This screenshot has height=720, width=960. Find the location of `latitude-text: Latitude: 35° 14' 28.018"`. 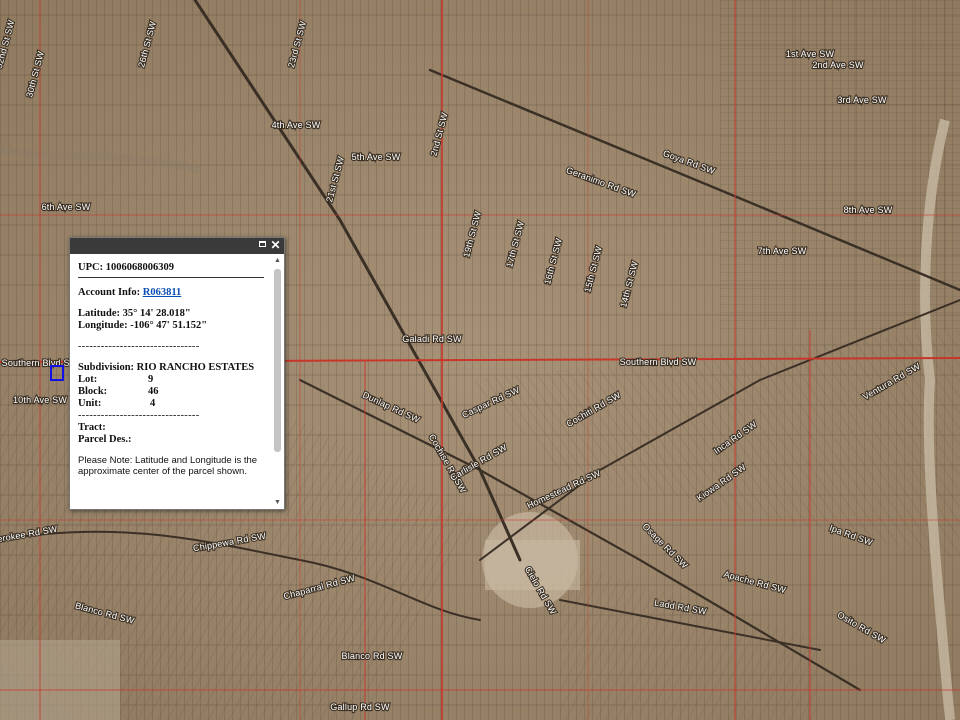

latitude-text: Latitude: 35° 14' 28.018" is located at coordinates (134, 313).